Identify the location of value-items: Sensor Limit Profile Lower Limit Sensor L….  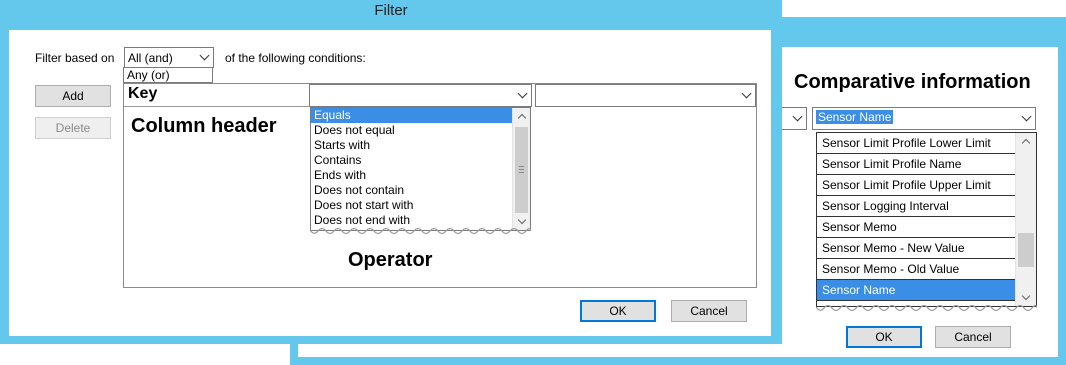
(916, 217).